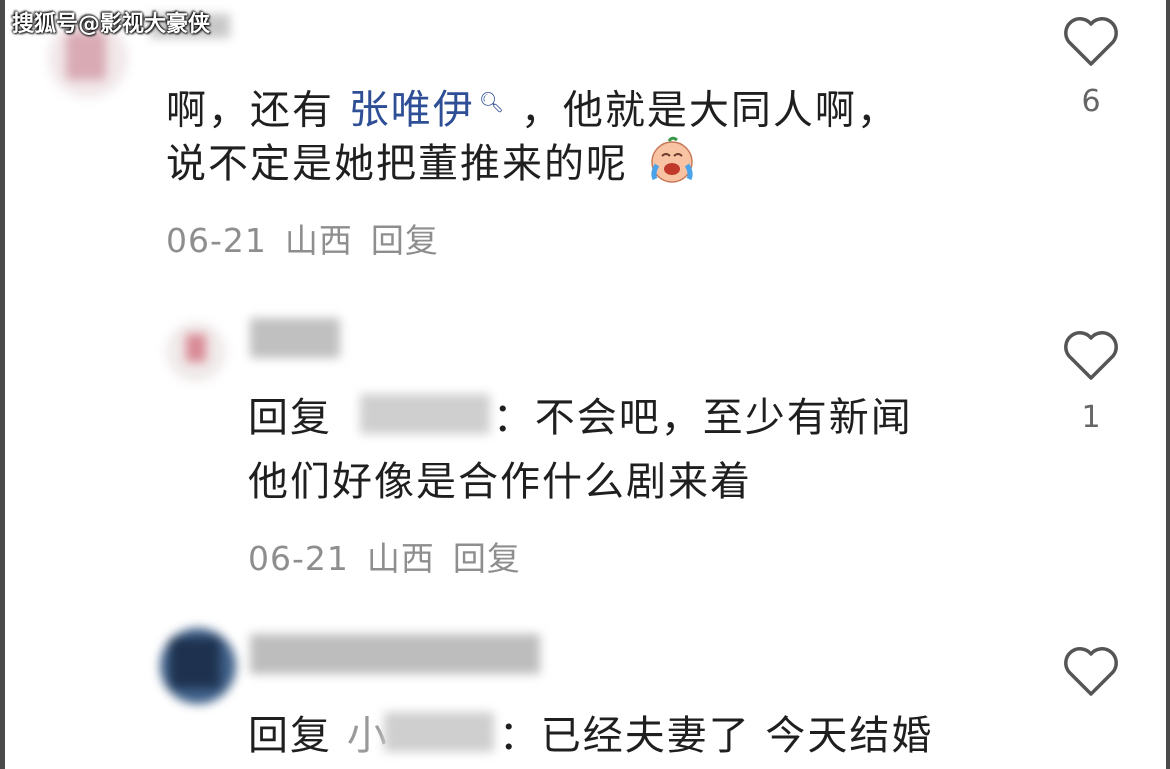 This screenshot has width=1170, height=769. What do you see at coordinates (672, 169) in the screenshot?
I see `crying-laugh-emoji-icon` at bounding box center [672, 169].